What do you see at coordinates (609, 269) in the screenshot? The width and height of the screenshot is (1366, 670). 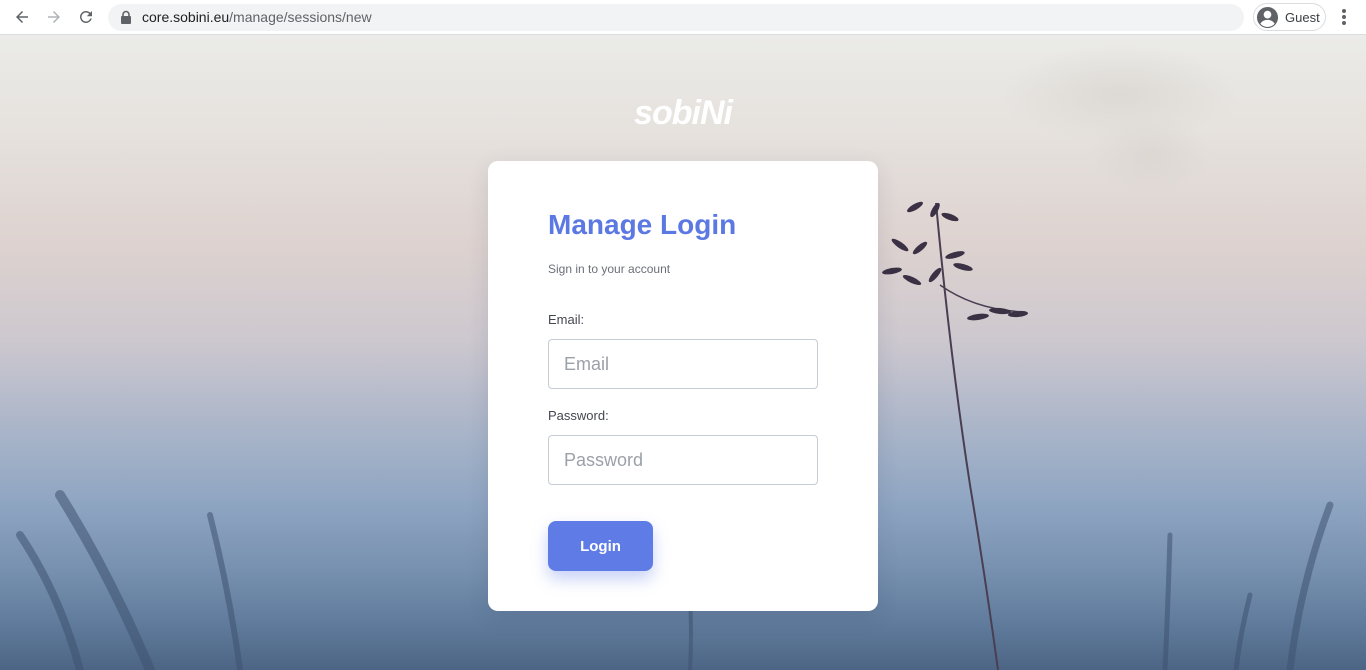 I see `page-subtitle: Sign in to your account` at bounding box center [609, 269].